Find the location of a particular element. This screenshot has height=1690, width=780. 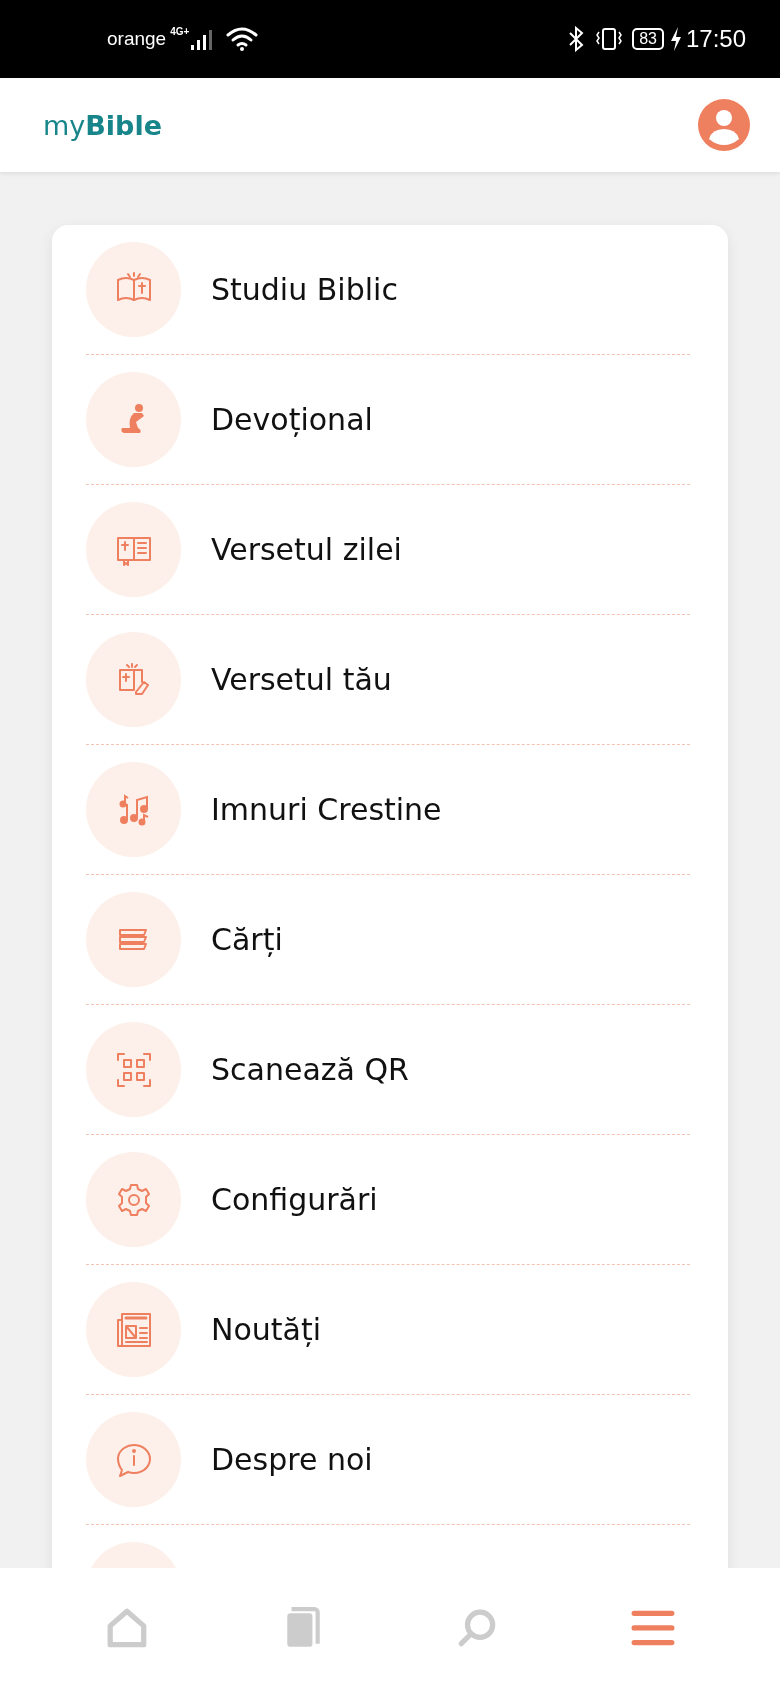

menu-item: Studiu Biblic is located at coordinates (388, 290).